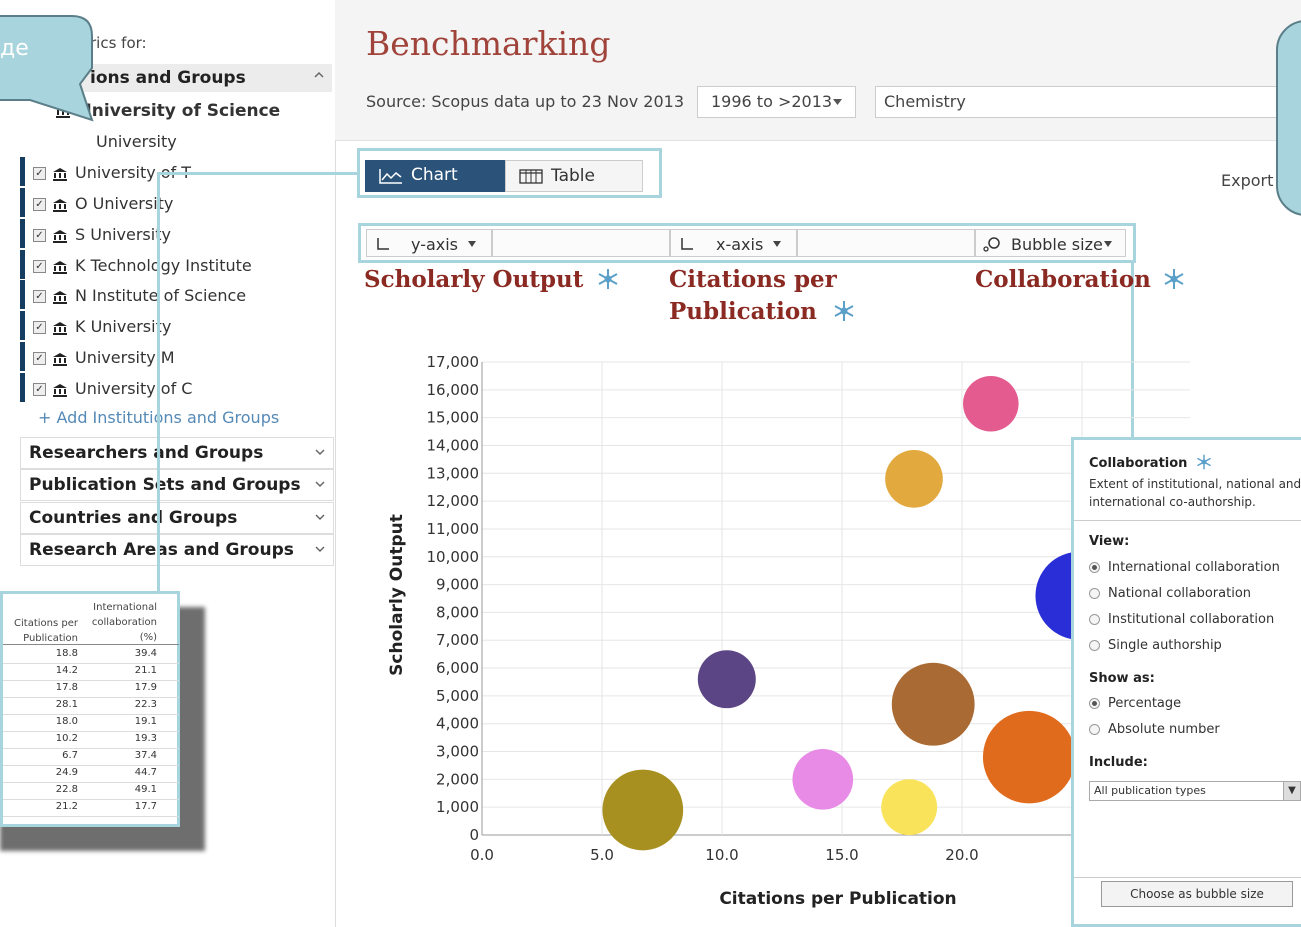 This screenshot has width=1301, height=927. I want to click on institution-name: University, so click(136, 141).